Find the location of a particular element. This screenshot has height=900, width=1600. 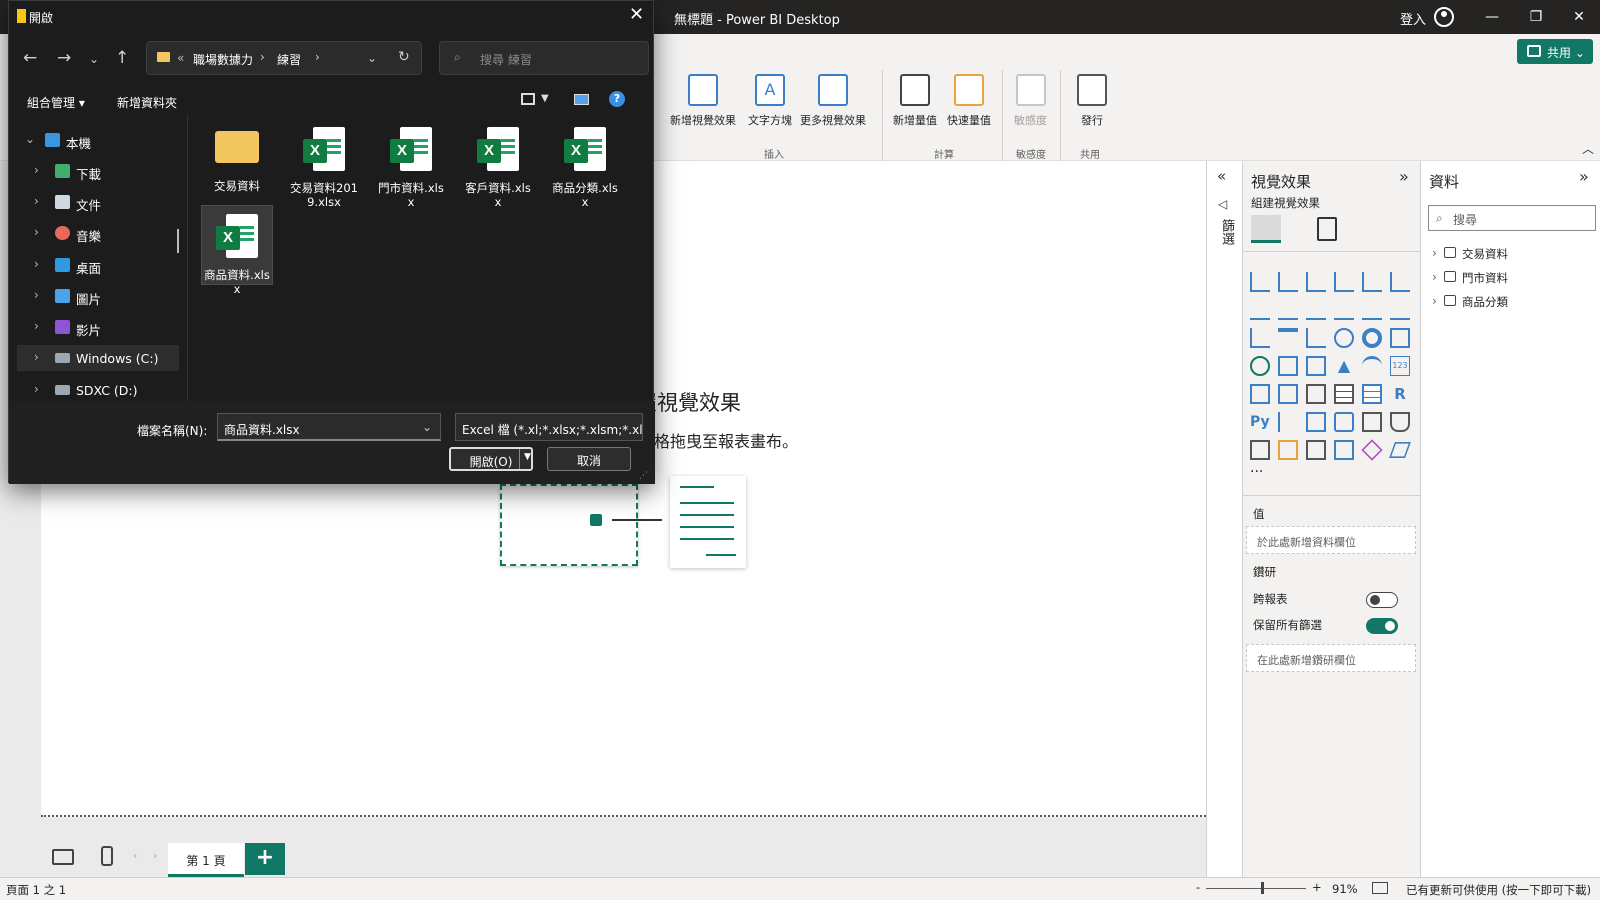

preview-pane-icon is located at coordinates (581, 99).